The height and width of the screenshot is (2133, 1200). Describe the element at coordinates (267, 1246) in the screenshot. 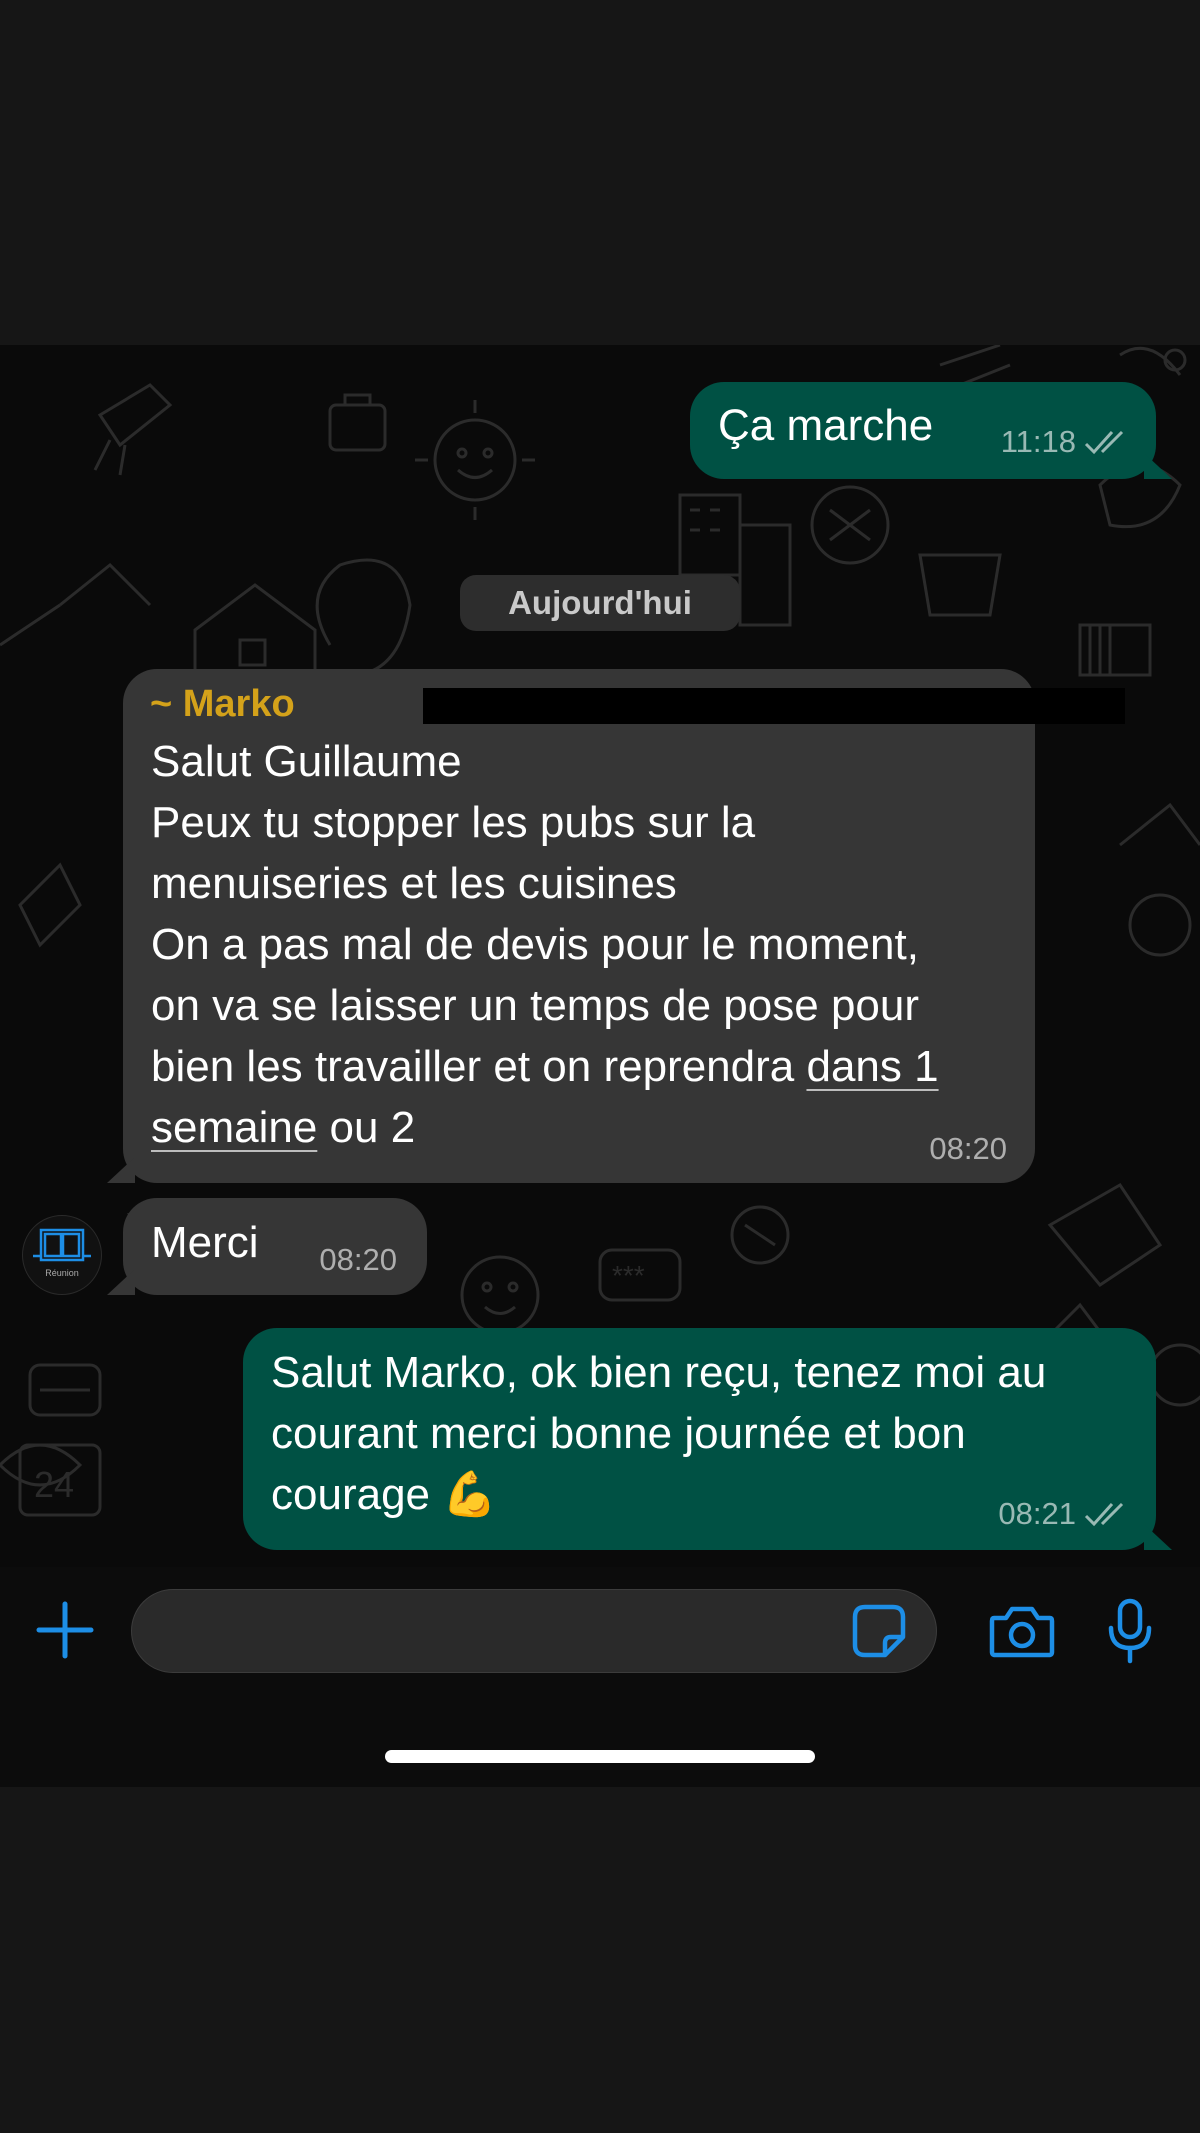

I see `incoming-message: Merci 08:20` at that location.